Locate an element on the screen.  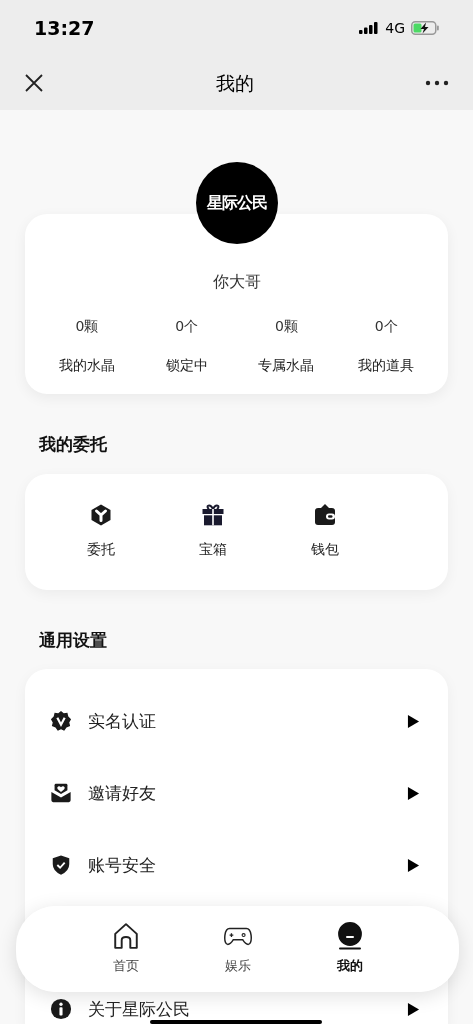
wallet-icon is located at coordinates (324, 515).